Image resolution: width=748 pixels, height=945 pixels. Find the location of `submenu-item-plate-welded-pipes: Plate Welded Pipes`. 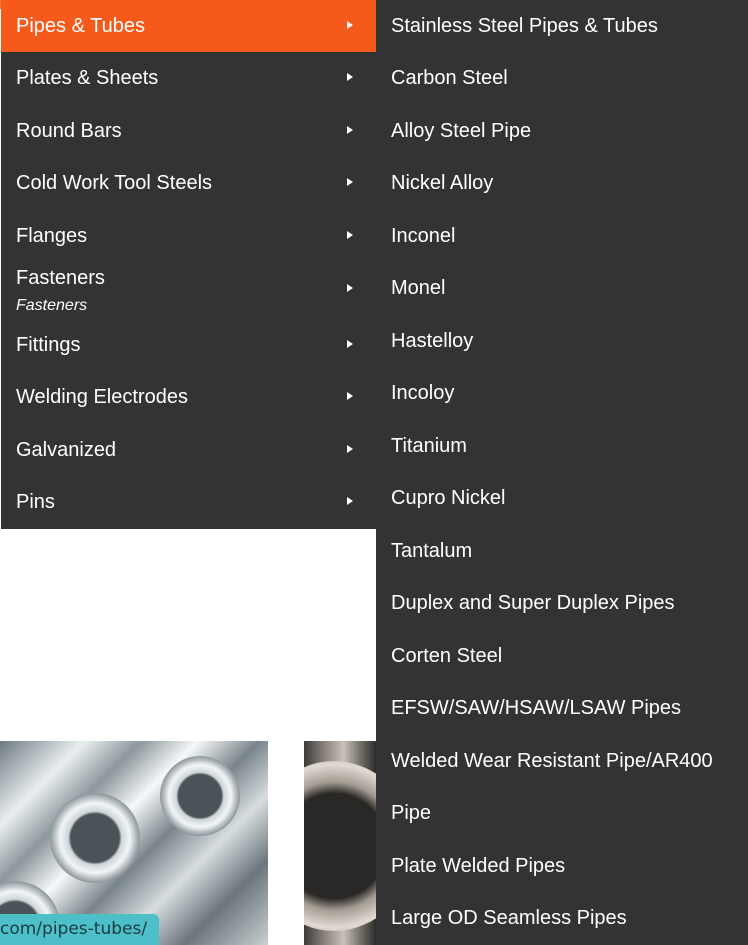

submenu-item-plate-welded-pipes: Plate Welded Pipes is located at coordinates (478, 866).